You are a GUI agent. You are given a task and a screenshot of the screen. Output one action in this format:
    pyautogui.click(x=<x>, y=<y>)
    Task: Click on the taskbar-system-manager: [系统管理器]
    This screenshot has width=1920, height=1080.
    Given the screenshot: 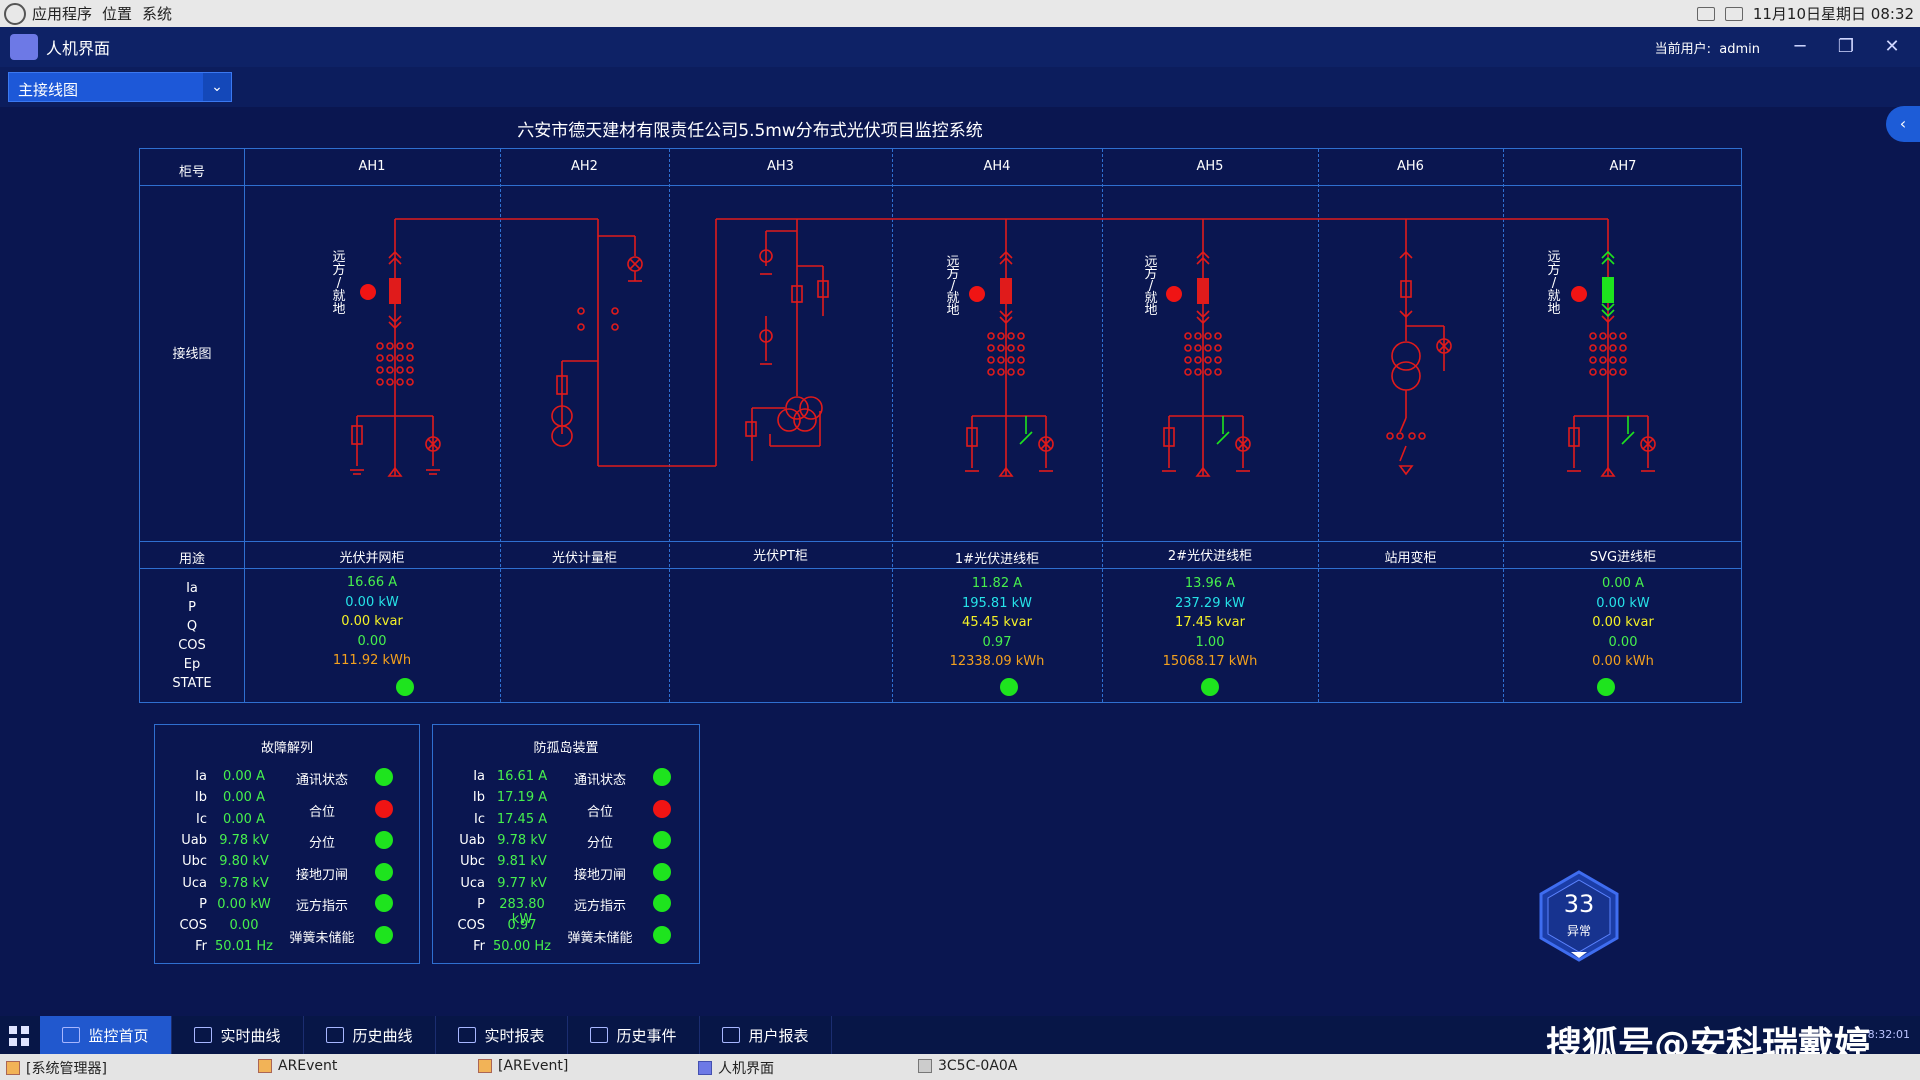 What is the action you would take?
    pyautogui.click(x=56, y=1068)
    